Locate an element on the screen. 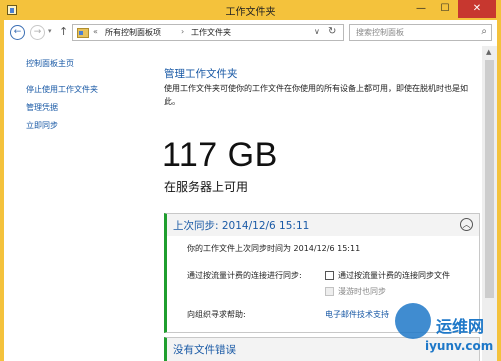 The image size is (501, 361). navigation-bar: ← → ▾ ↑ « 所有控制面板项 › 工作文件夹 ∨ ↻ 搜索控制面板 ⌕ is located at coordinates (250, 33).